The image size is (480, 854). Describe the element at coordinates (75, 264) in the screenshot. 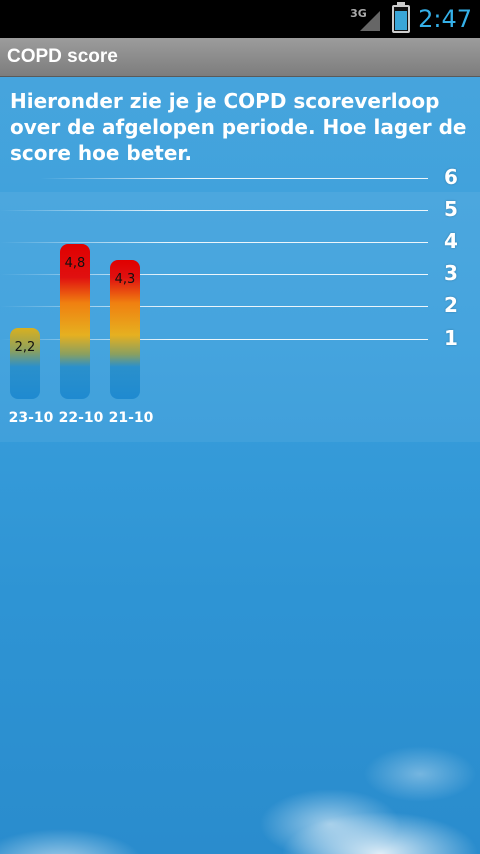

I see `bar-value-label: 4,8` at that location.